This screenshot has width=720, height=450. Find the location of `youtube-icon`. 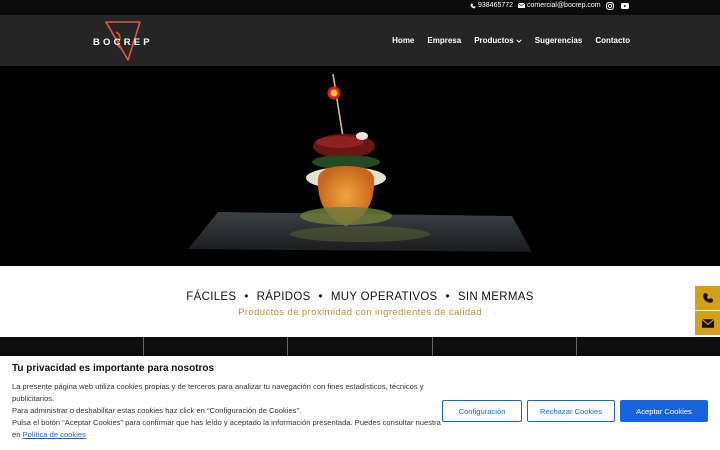

youtube-icon is located at coordinates (625, 6).